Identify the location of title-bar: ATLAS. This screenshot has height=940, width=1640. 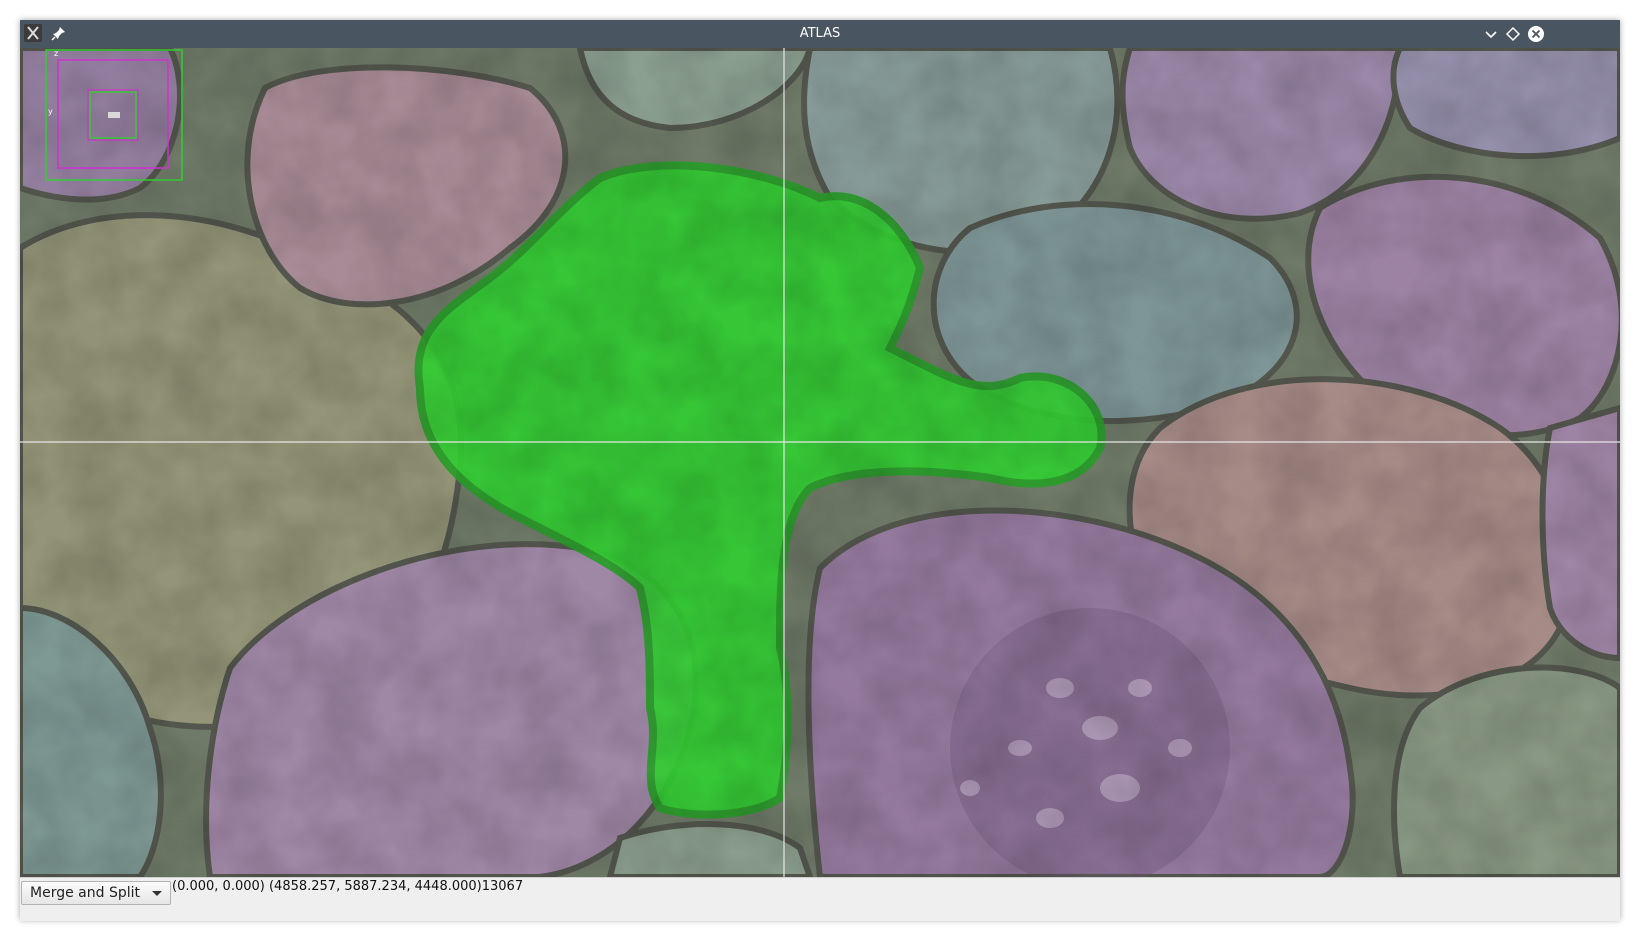
(820, 34).